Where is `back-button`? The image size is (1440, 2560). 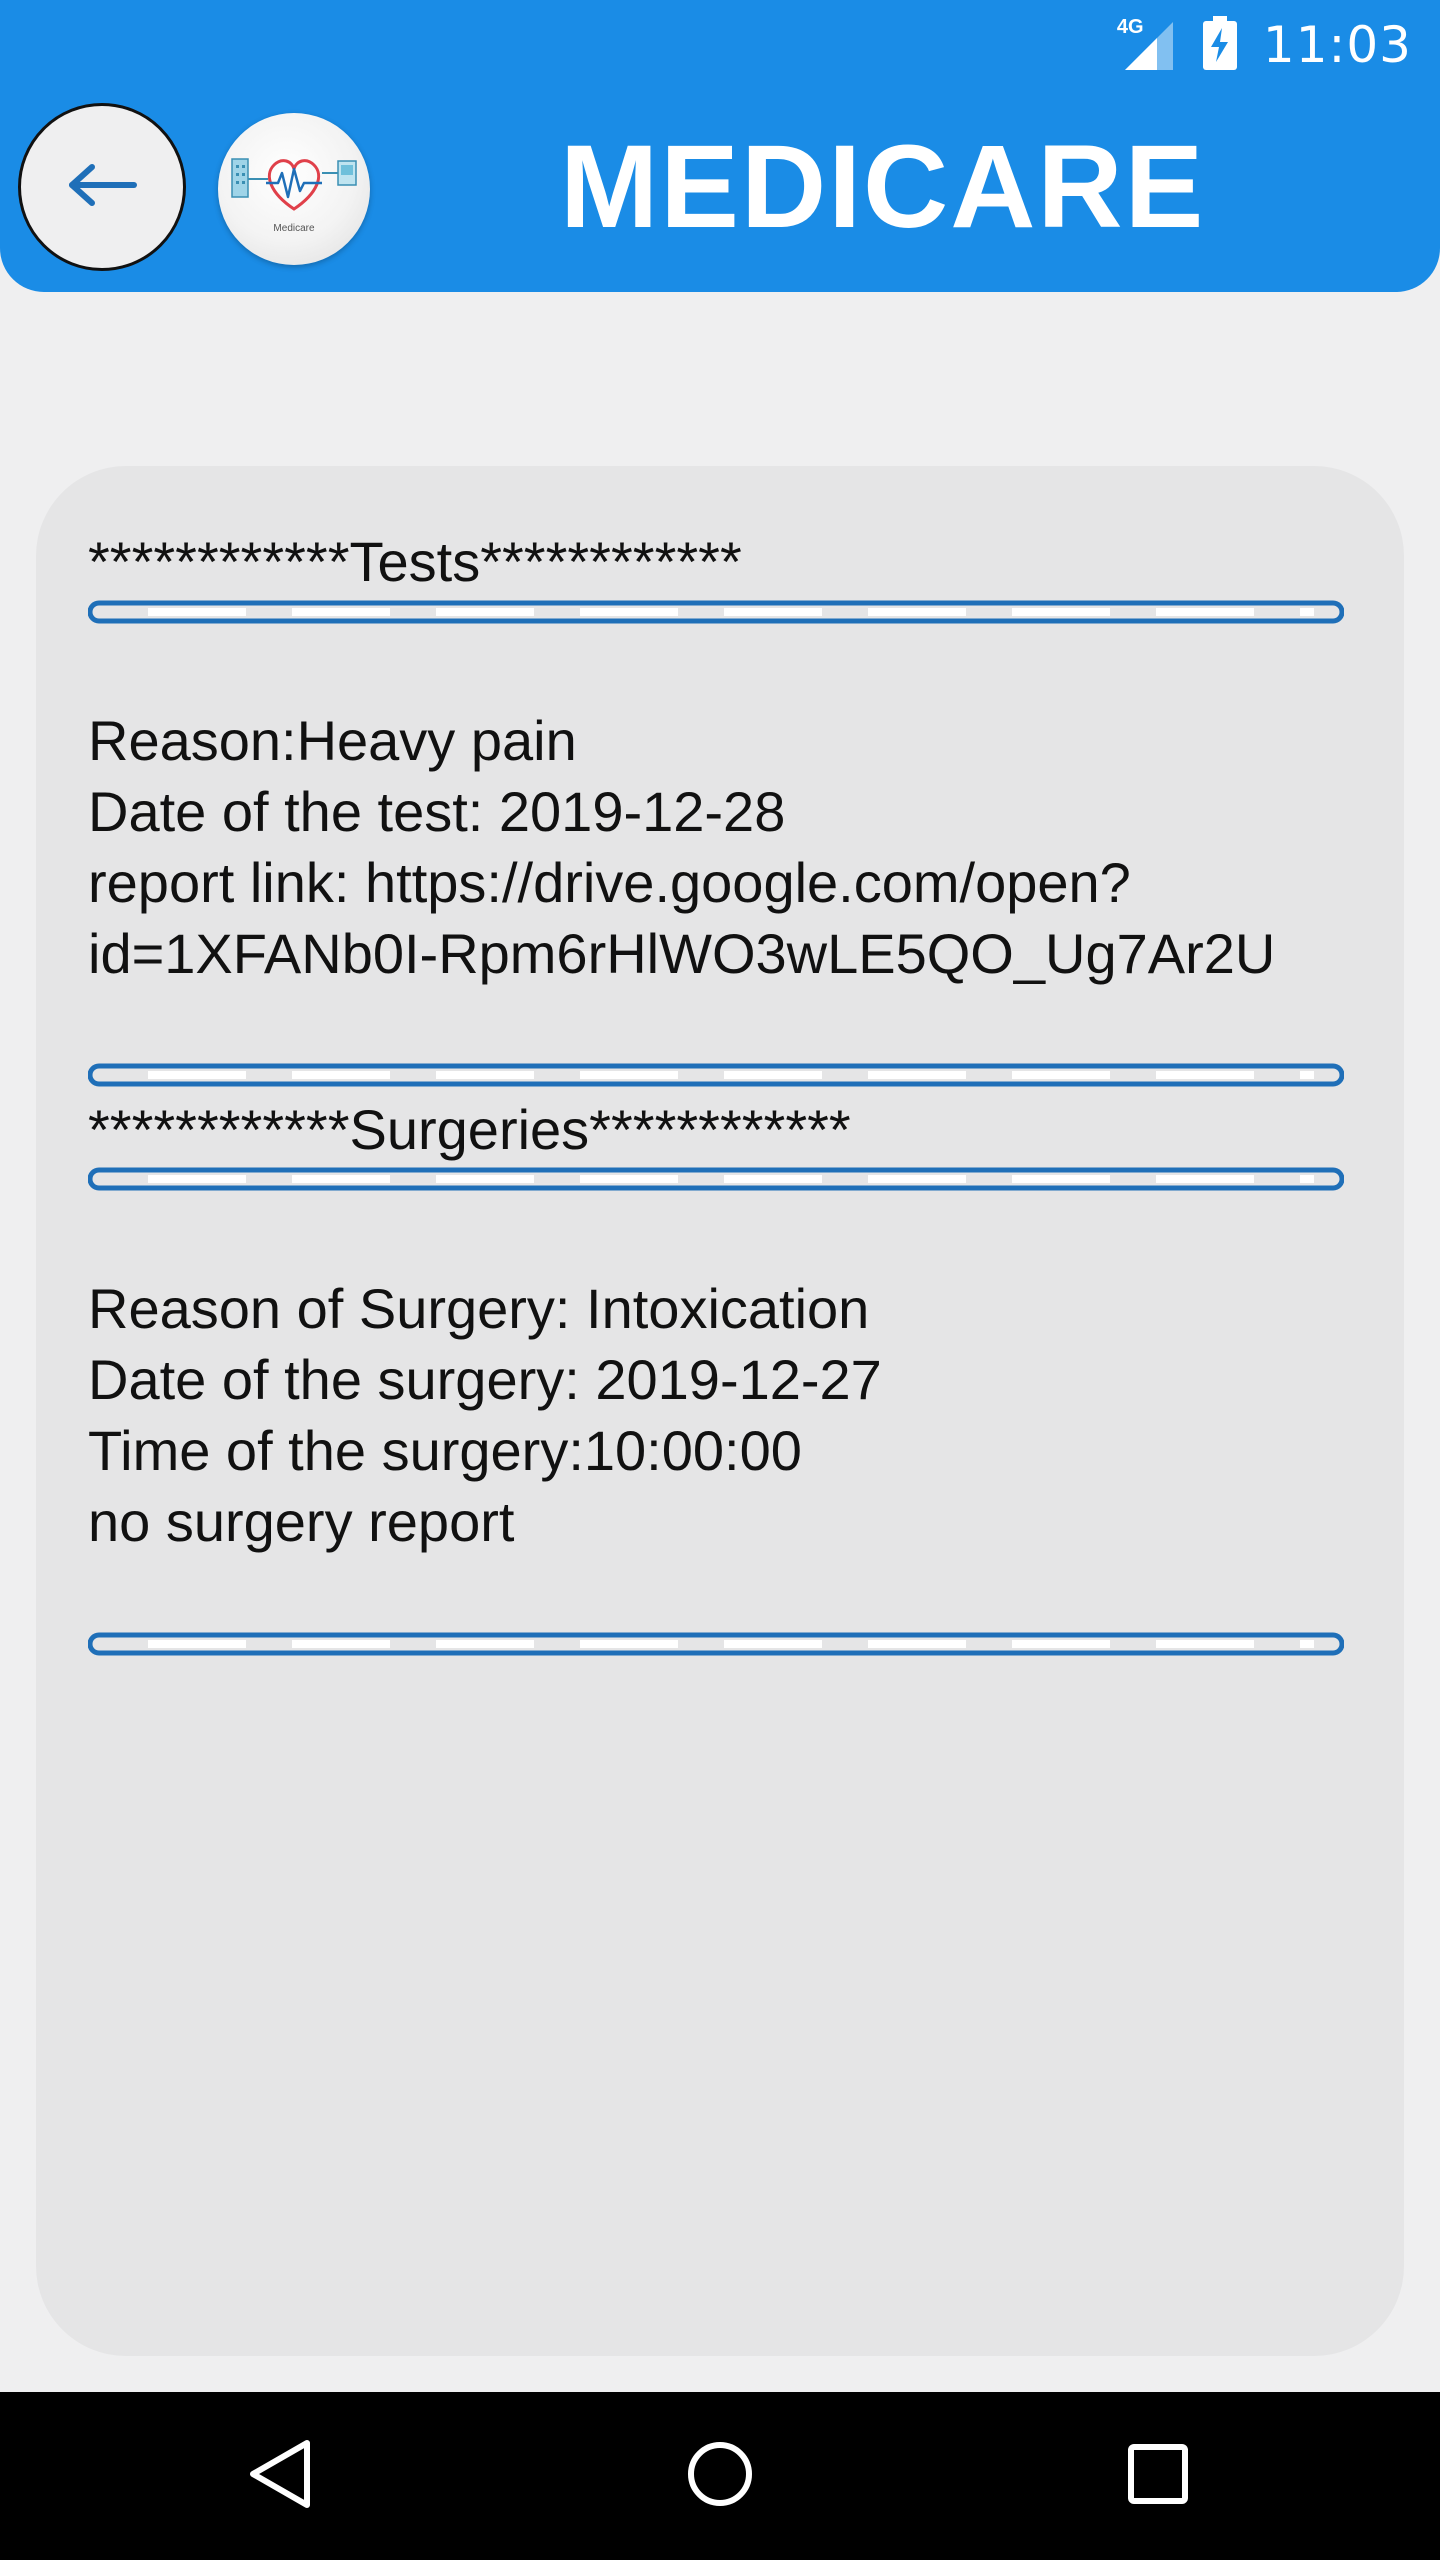 back-button is located at coordinates (102, 187).